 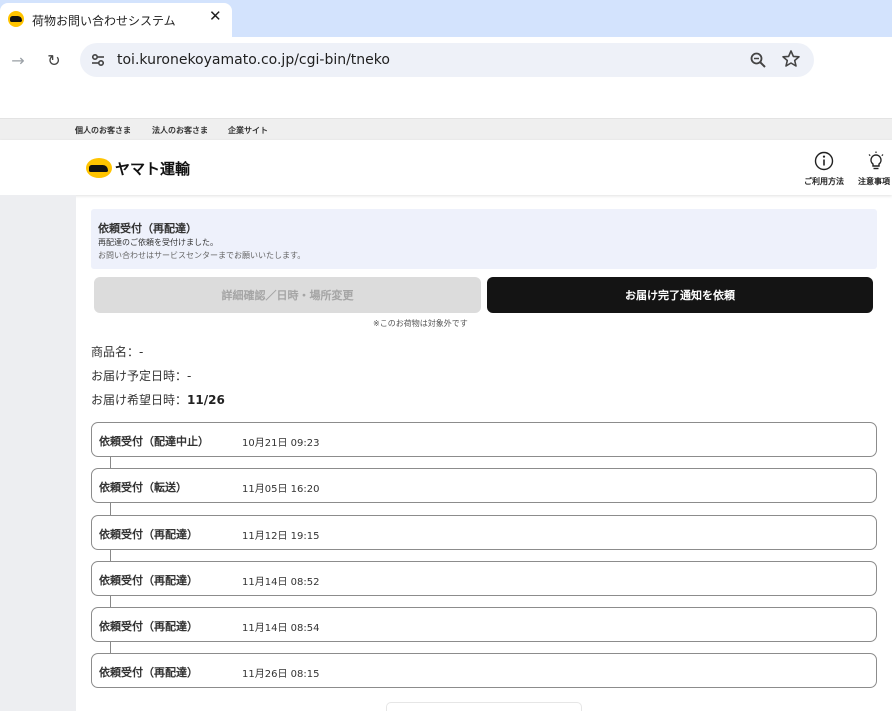 I want to click on change-delivery-button: 詳細確認／日時・場所変更, so click(x=287, y=295).